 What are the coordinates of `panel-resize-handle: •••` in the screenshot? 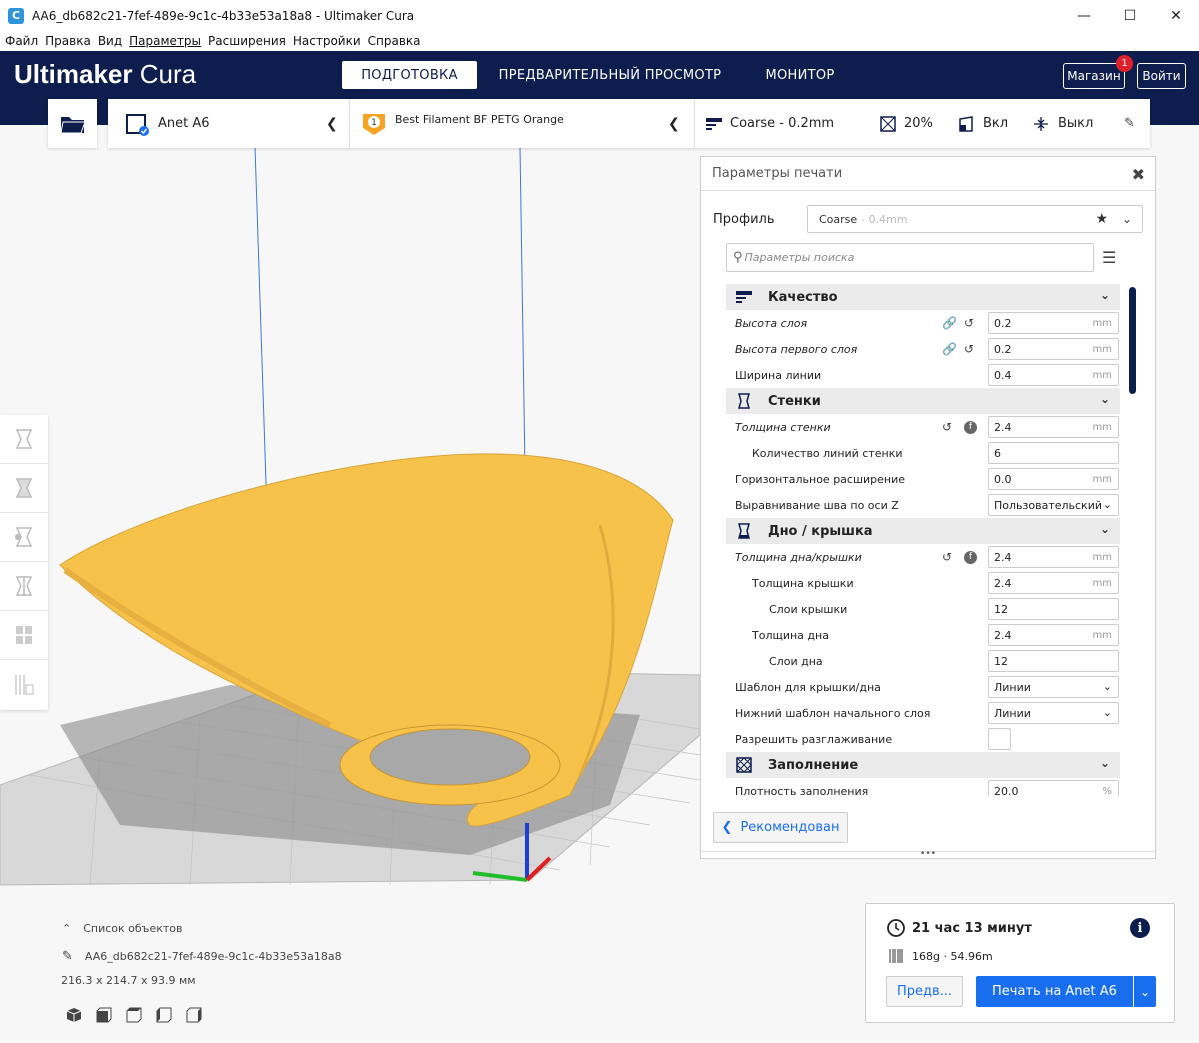 It's located at (928, 854).